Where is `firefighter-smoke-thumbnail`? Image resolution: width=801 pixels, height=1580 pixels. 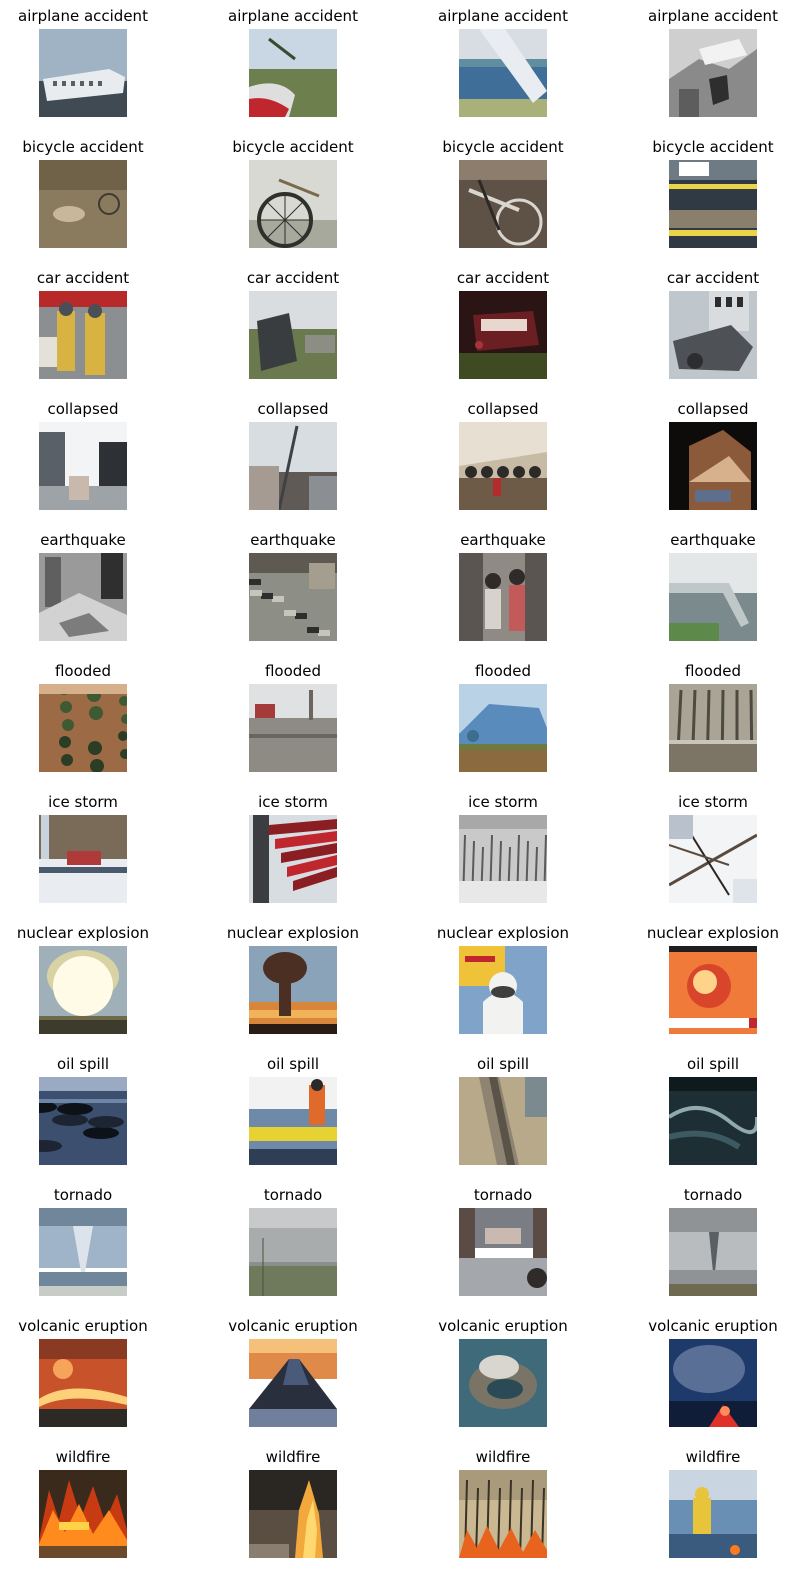
firefighter-smoke-thumbnail is located at coordinates (713, 1514).